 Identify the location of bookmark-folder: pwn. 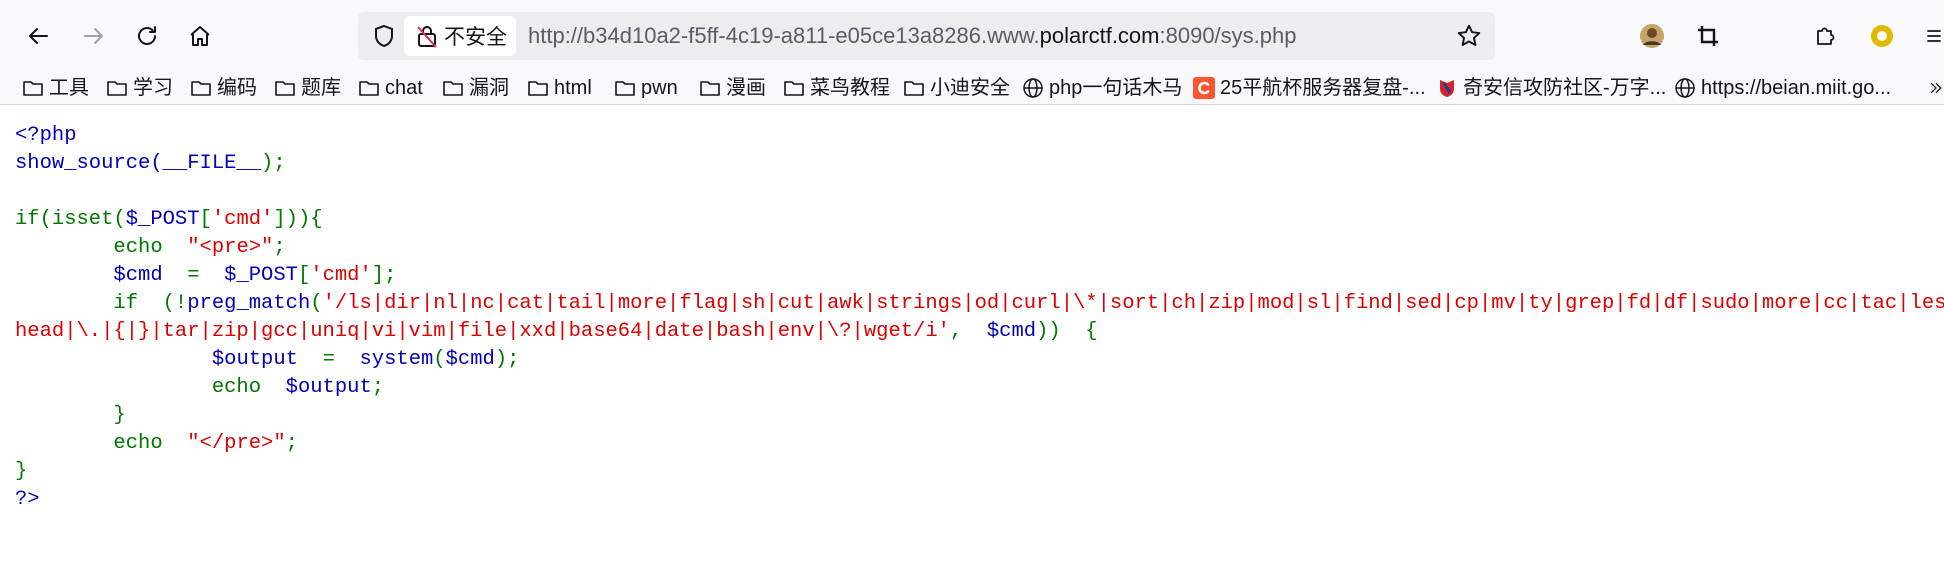
(646, 88).